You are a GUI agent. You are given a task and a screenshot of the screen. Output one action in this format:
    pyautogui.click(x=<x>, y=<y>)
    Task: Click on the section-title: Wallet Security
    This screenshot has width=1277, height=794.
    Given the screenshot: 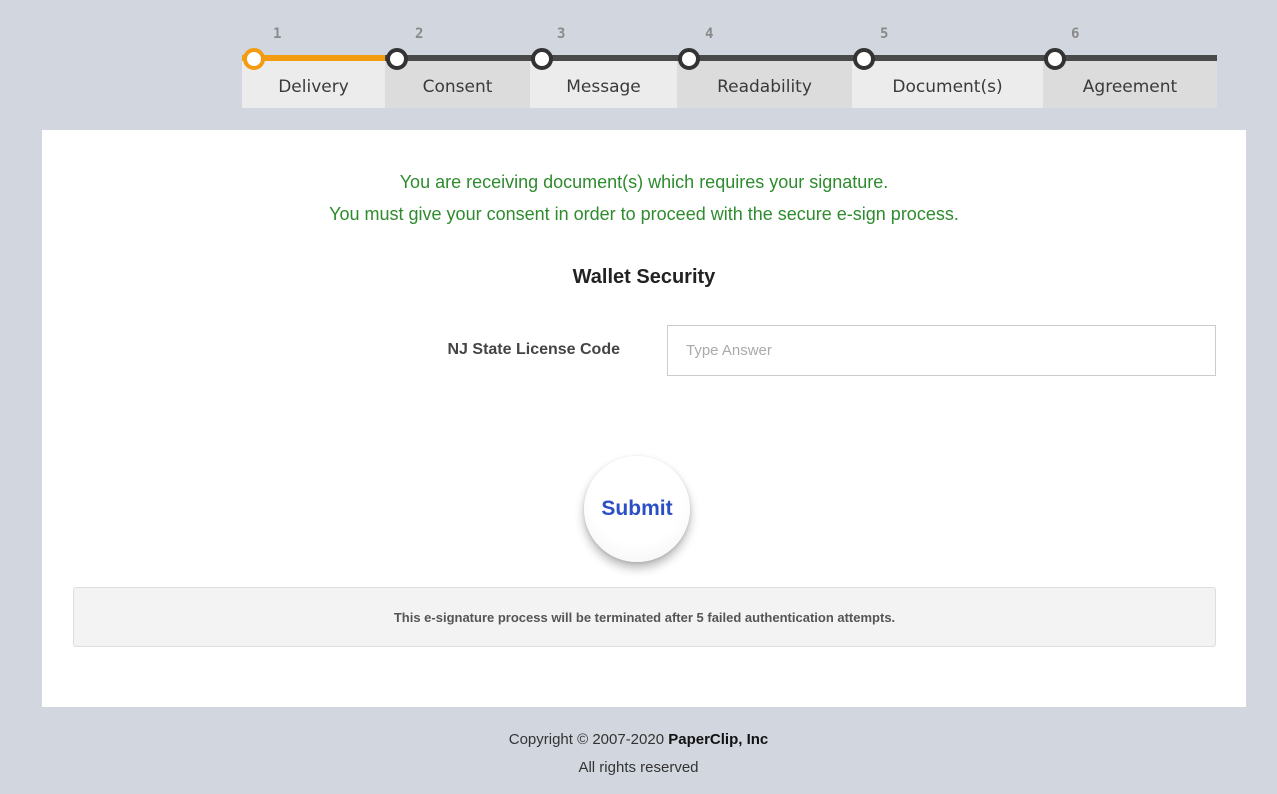 What is the action you would take?
    pyautogui.click(x=644, y=277)
    